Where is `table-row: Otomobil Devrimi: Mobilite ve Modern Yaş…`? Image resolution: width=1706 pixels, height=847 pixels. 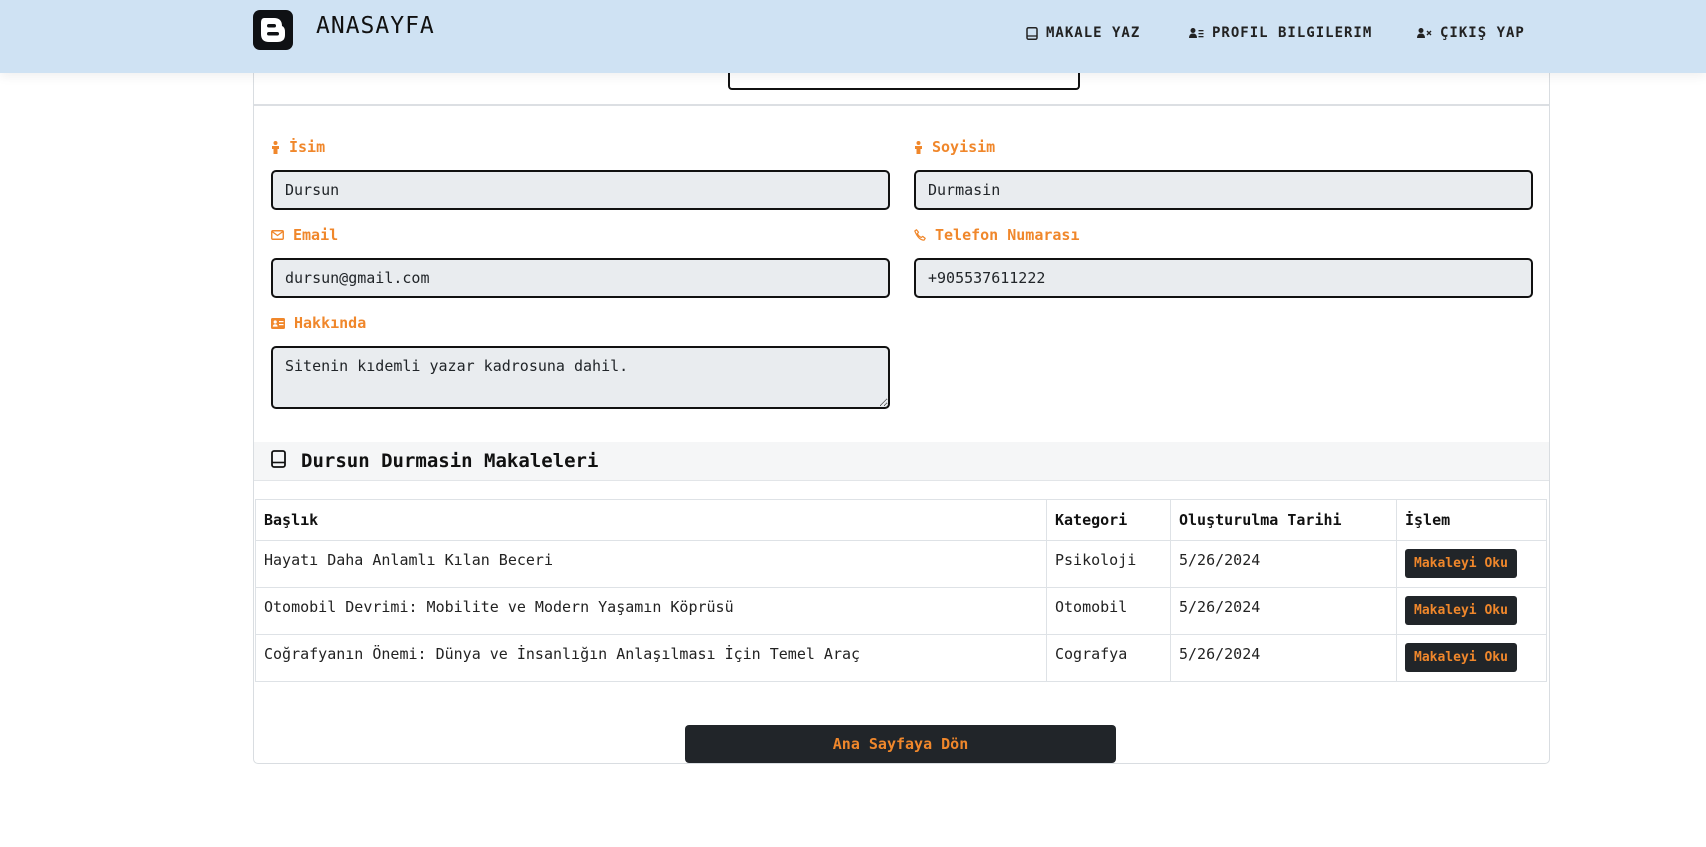
table-row: Otomobil Devrimi: Mobilite ve Modern Yaş… is located at coordinates (901, 611).